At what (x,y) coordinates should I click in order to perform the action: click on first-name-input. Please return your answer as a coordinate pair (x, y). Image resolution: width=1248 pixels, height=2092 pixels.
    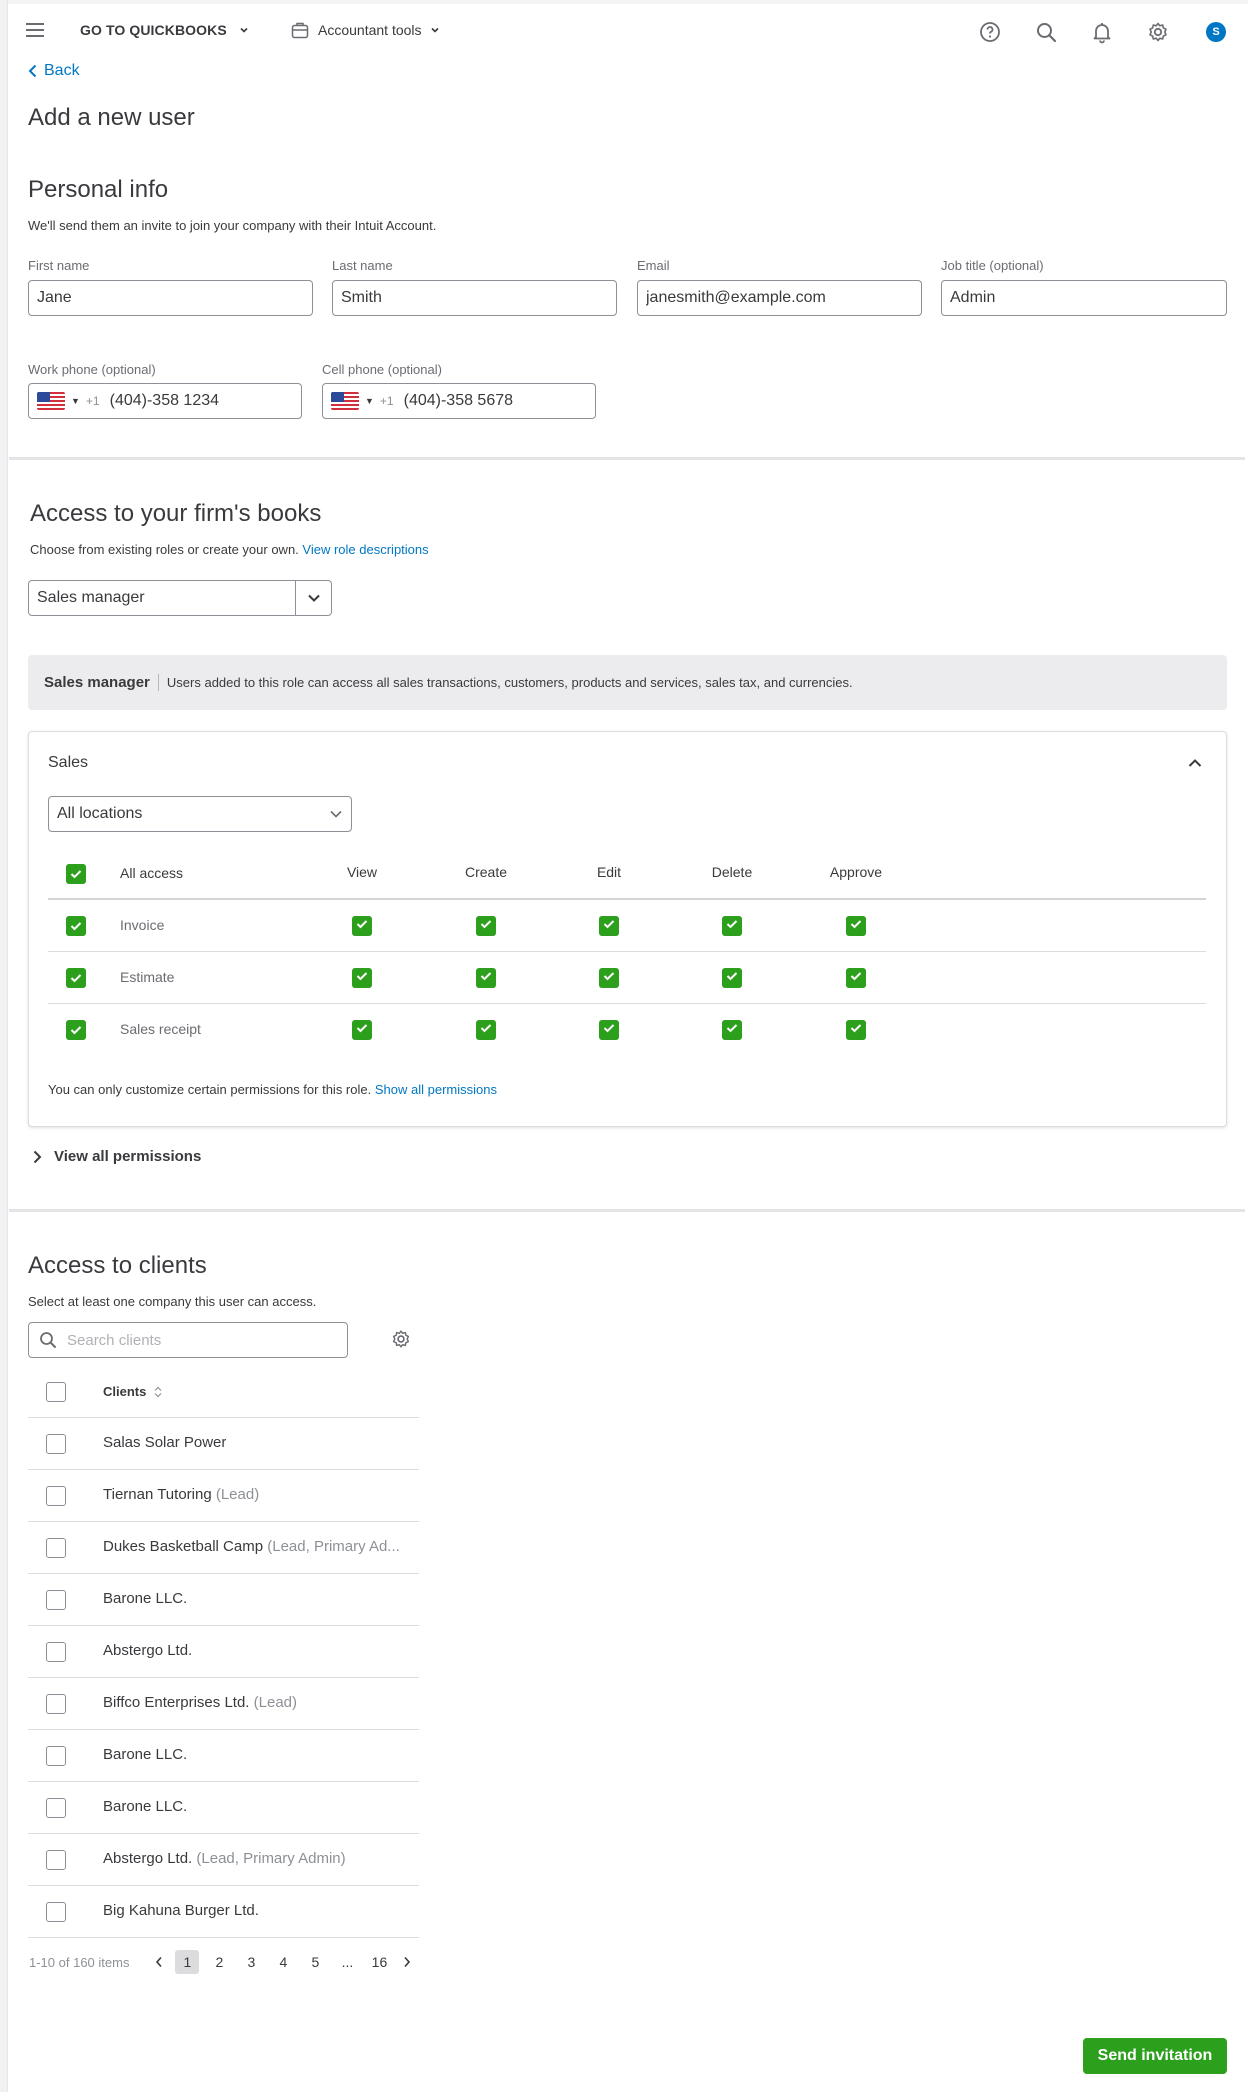
    Looking at the image, I should click on (170, 298).